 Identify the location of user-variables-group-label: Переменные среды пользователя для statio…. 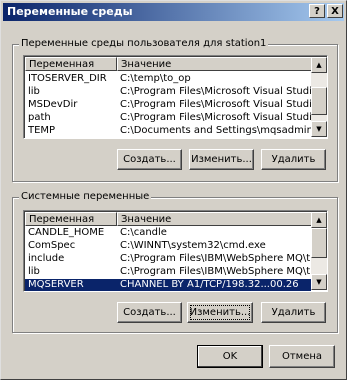
(144, 43).